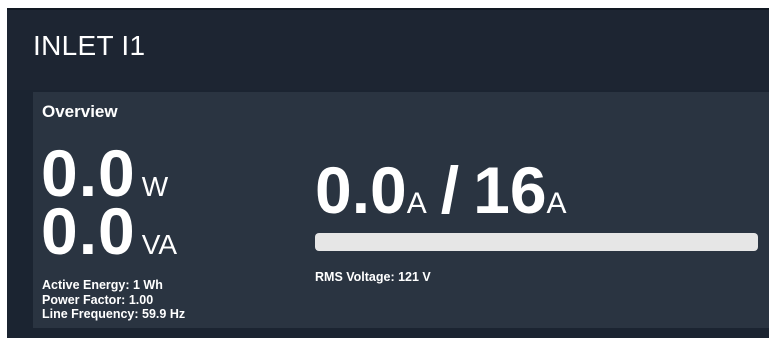  What do you see at coordinates (114, 314) in the screenshot?
I see `line-frequency-text: Line Frequency: 59.9 Hz` at bounding box center [114, 314].